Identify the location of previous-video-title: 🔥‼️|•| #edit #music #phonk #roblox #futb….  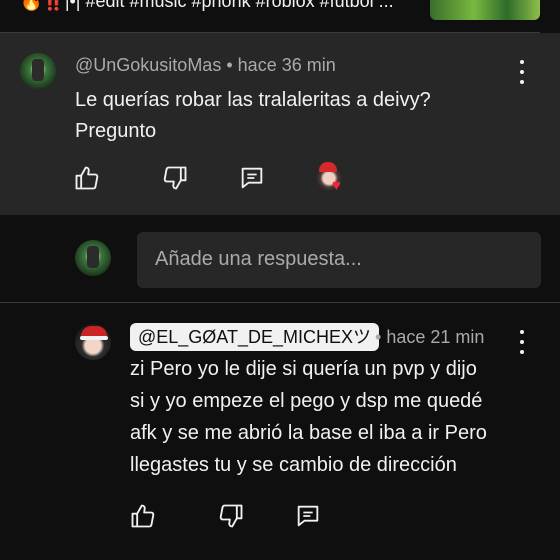
(207, 5).